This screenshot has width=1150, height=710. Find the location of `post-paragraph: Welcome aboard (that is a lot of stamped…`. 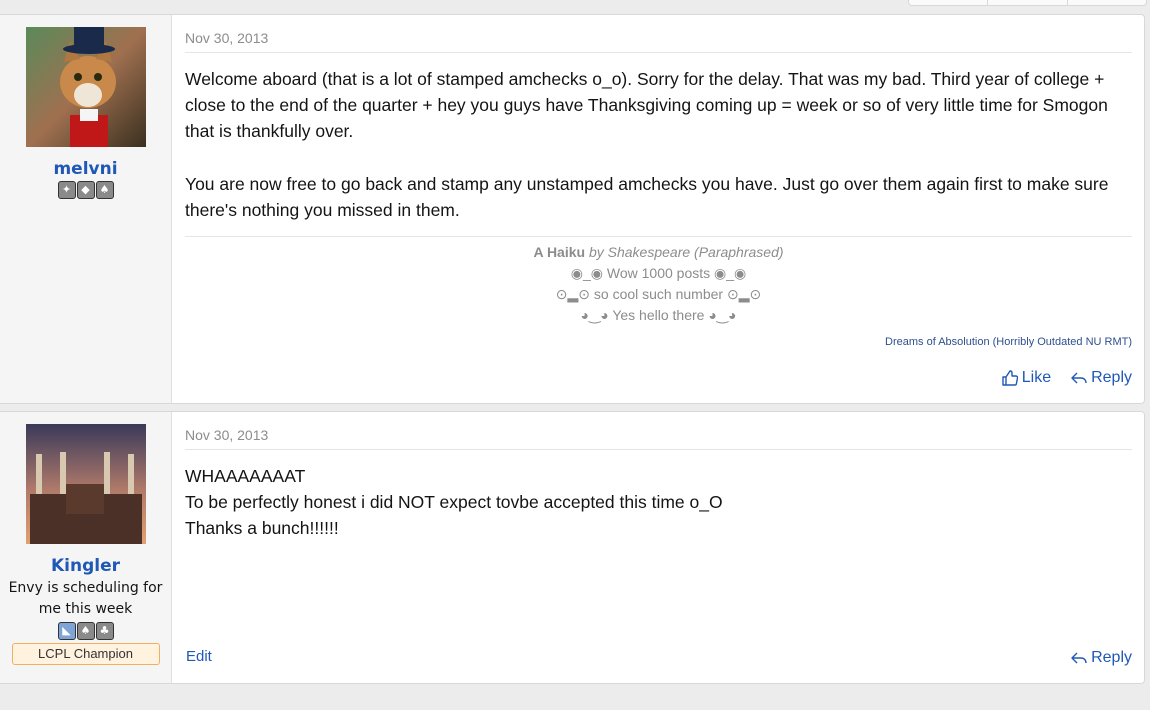

post-paragraph: Welcome aboard (that is a lot of stamped… is located at coordinates (646, 105).